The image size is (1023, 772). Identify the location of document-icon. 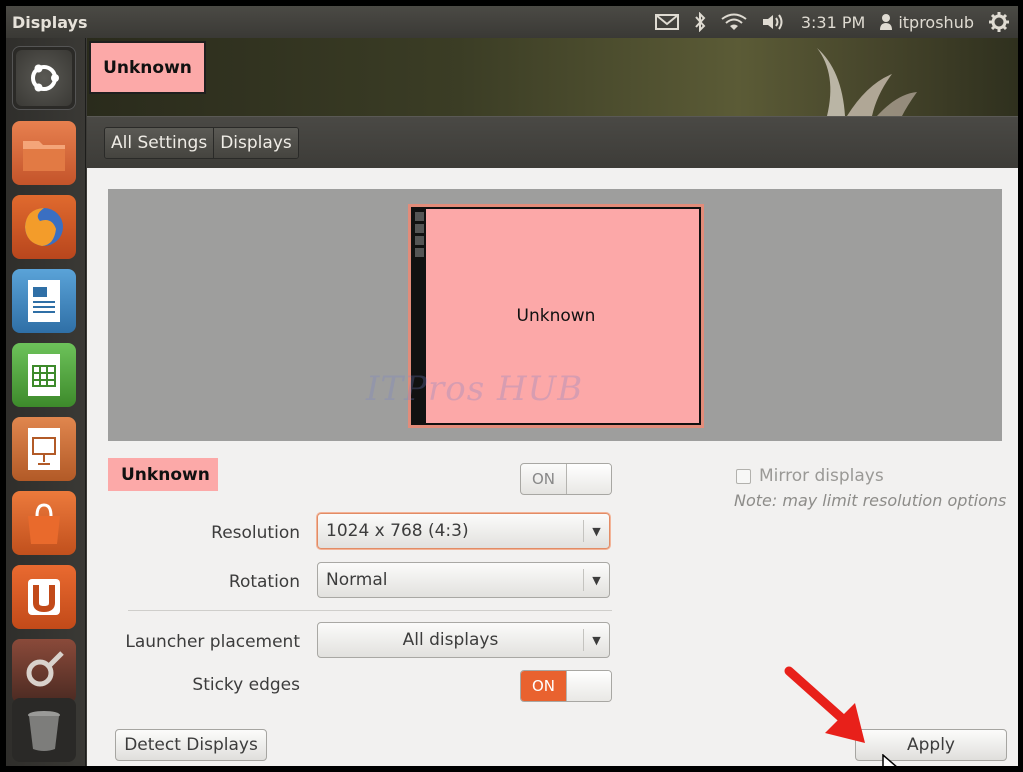
(44, 301).